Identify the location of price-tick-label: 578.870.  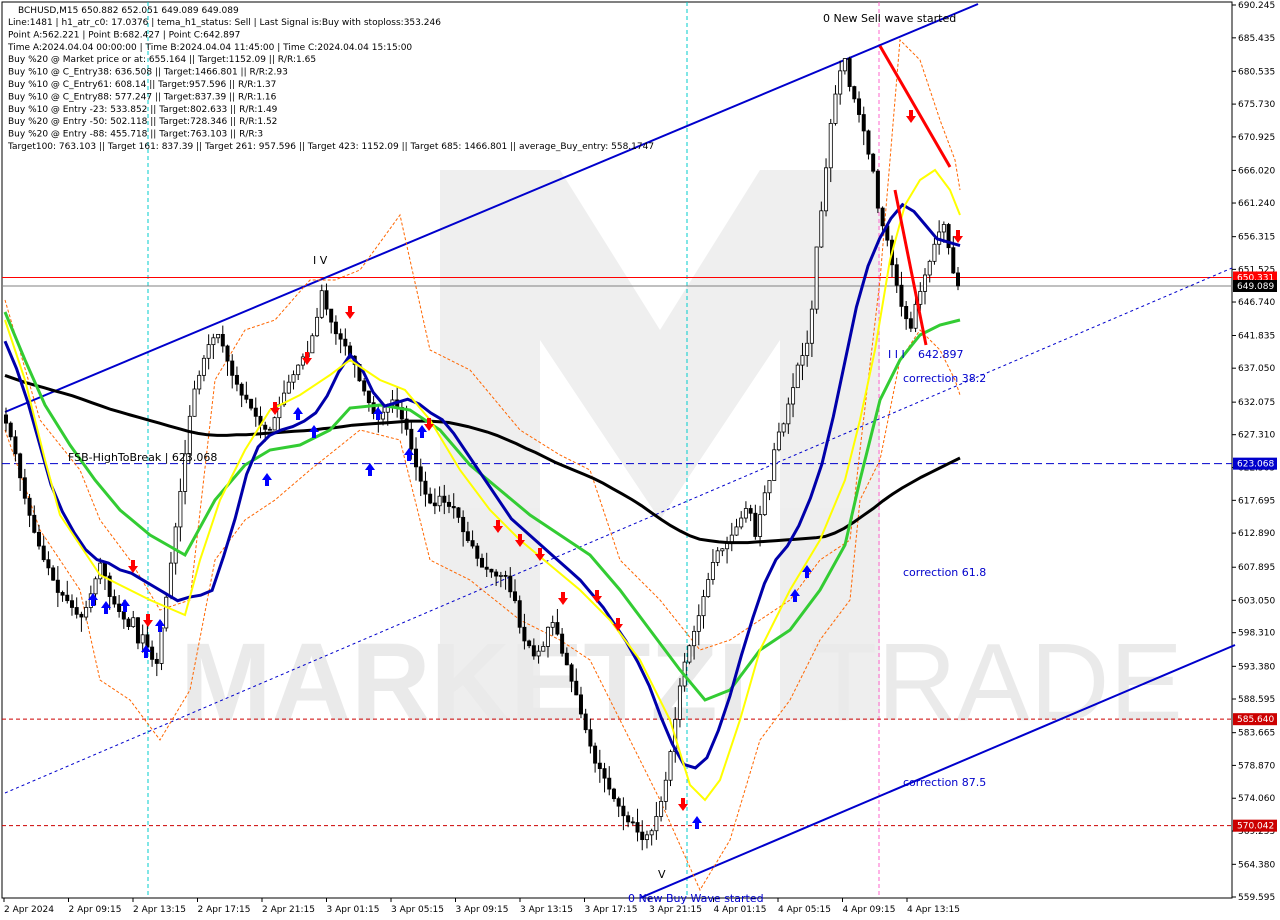
(1256, 766).